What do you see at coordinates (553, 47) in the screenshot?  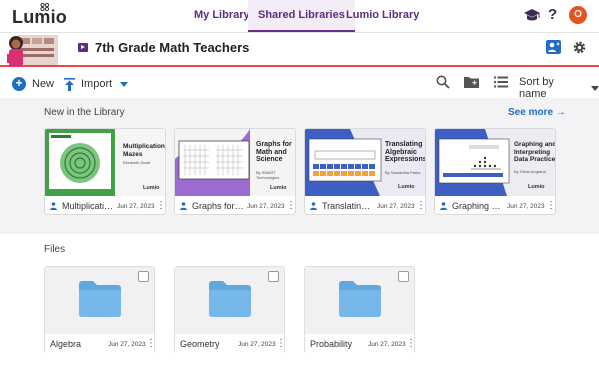 I see `share-user-icon` at bounding box center [553, 47].